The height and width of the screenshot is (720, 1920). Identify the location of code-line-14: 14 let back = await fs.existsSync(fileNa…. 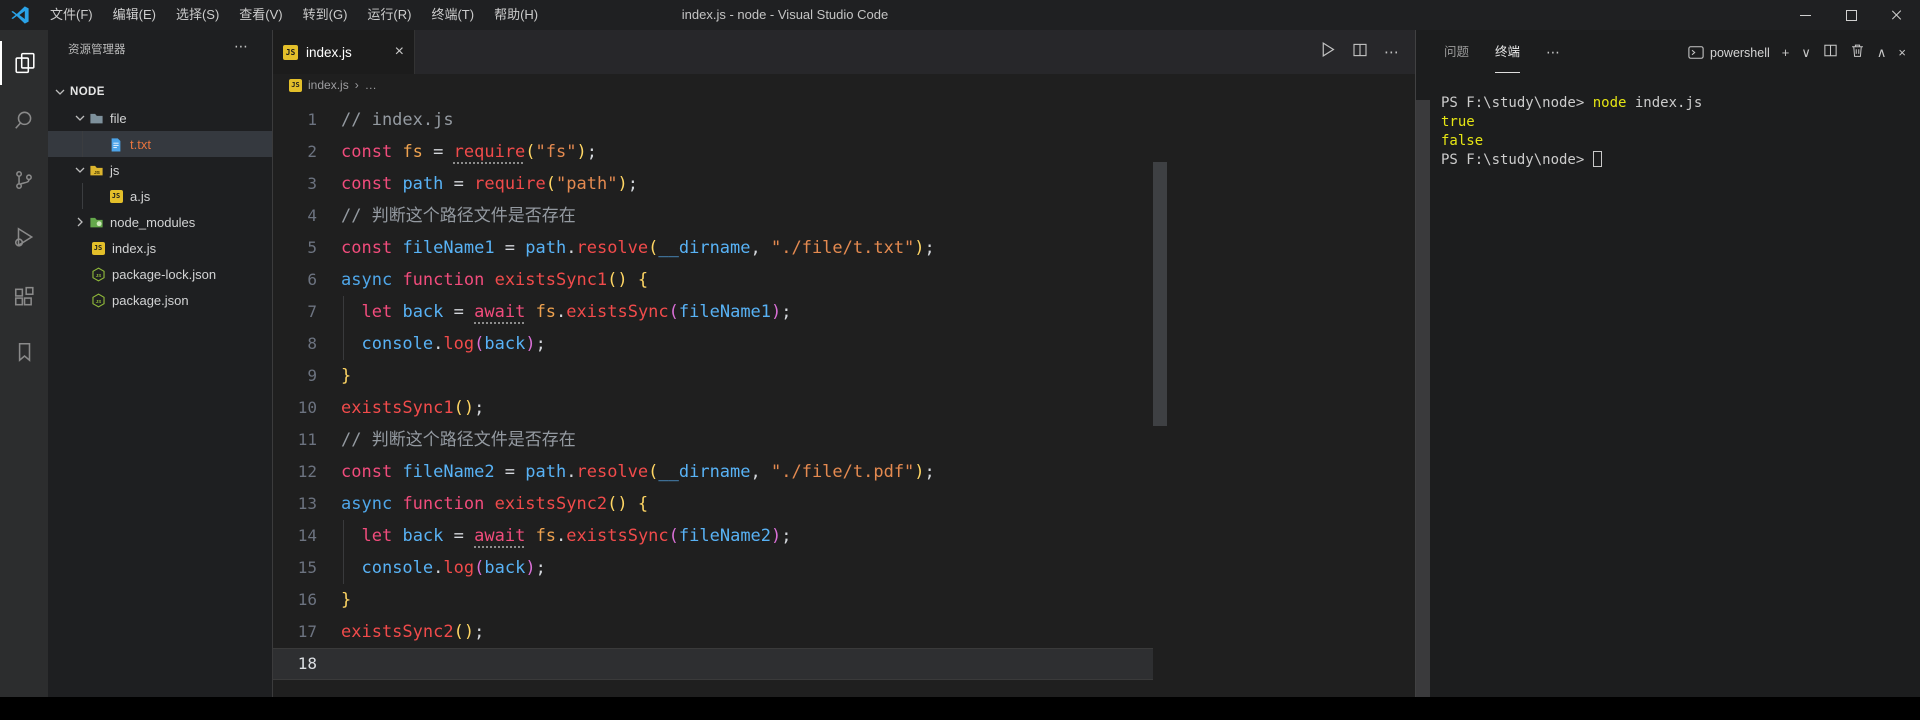
(844, 536).